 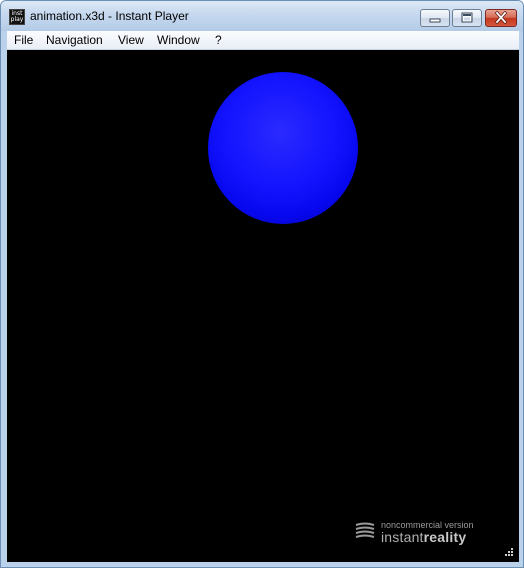 I want to click on watermark-brand-light: instant, so click(x=402, y=537).